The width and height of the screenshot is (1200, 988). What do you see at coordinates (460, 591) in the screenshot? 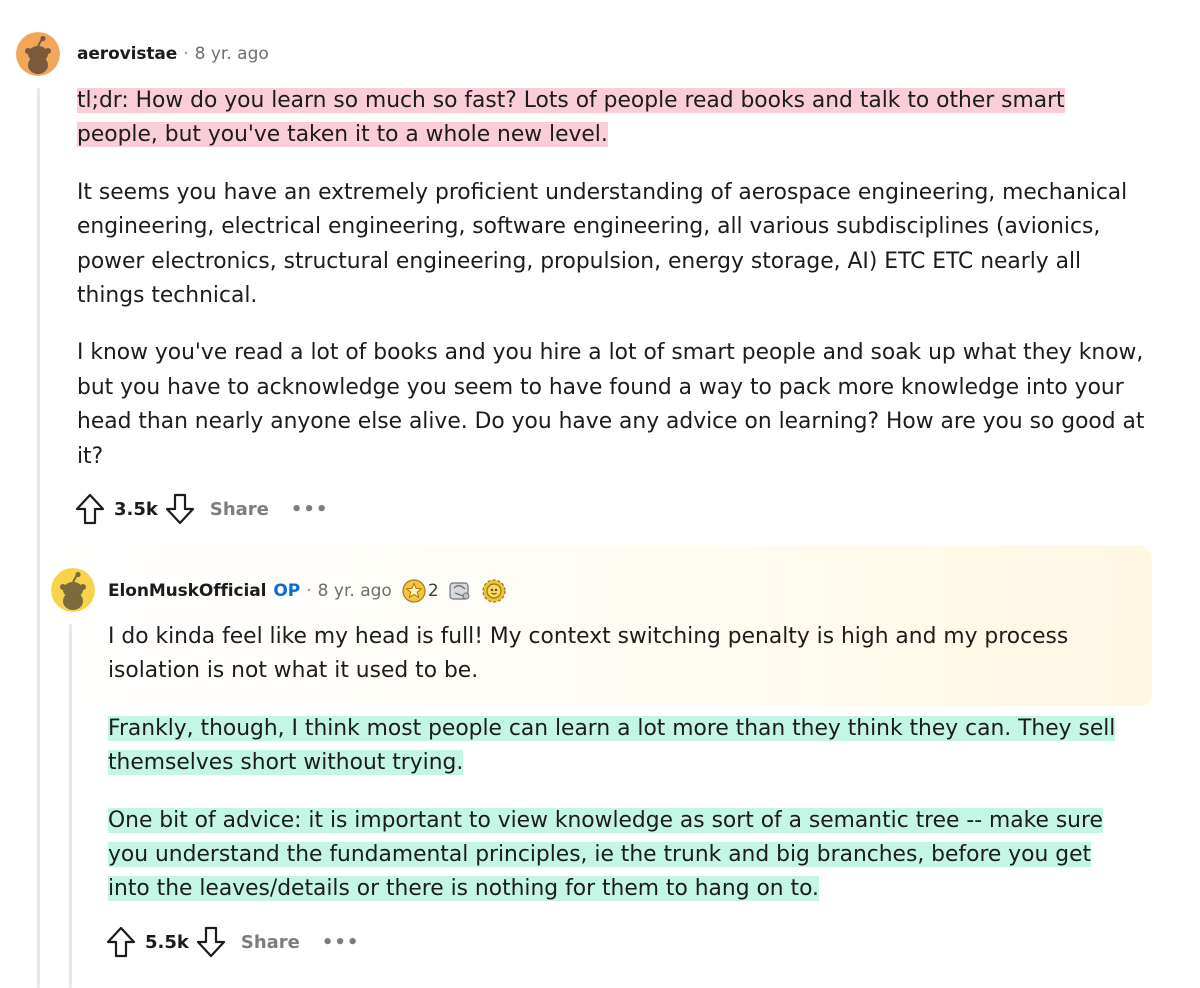
I see `silver-award-icon` at bounding box center [460, 591].